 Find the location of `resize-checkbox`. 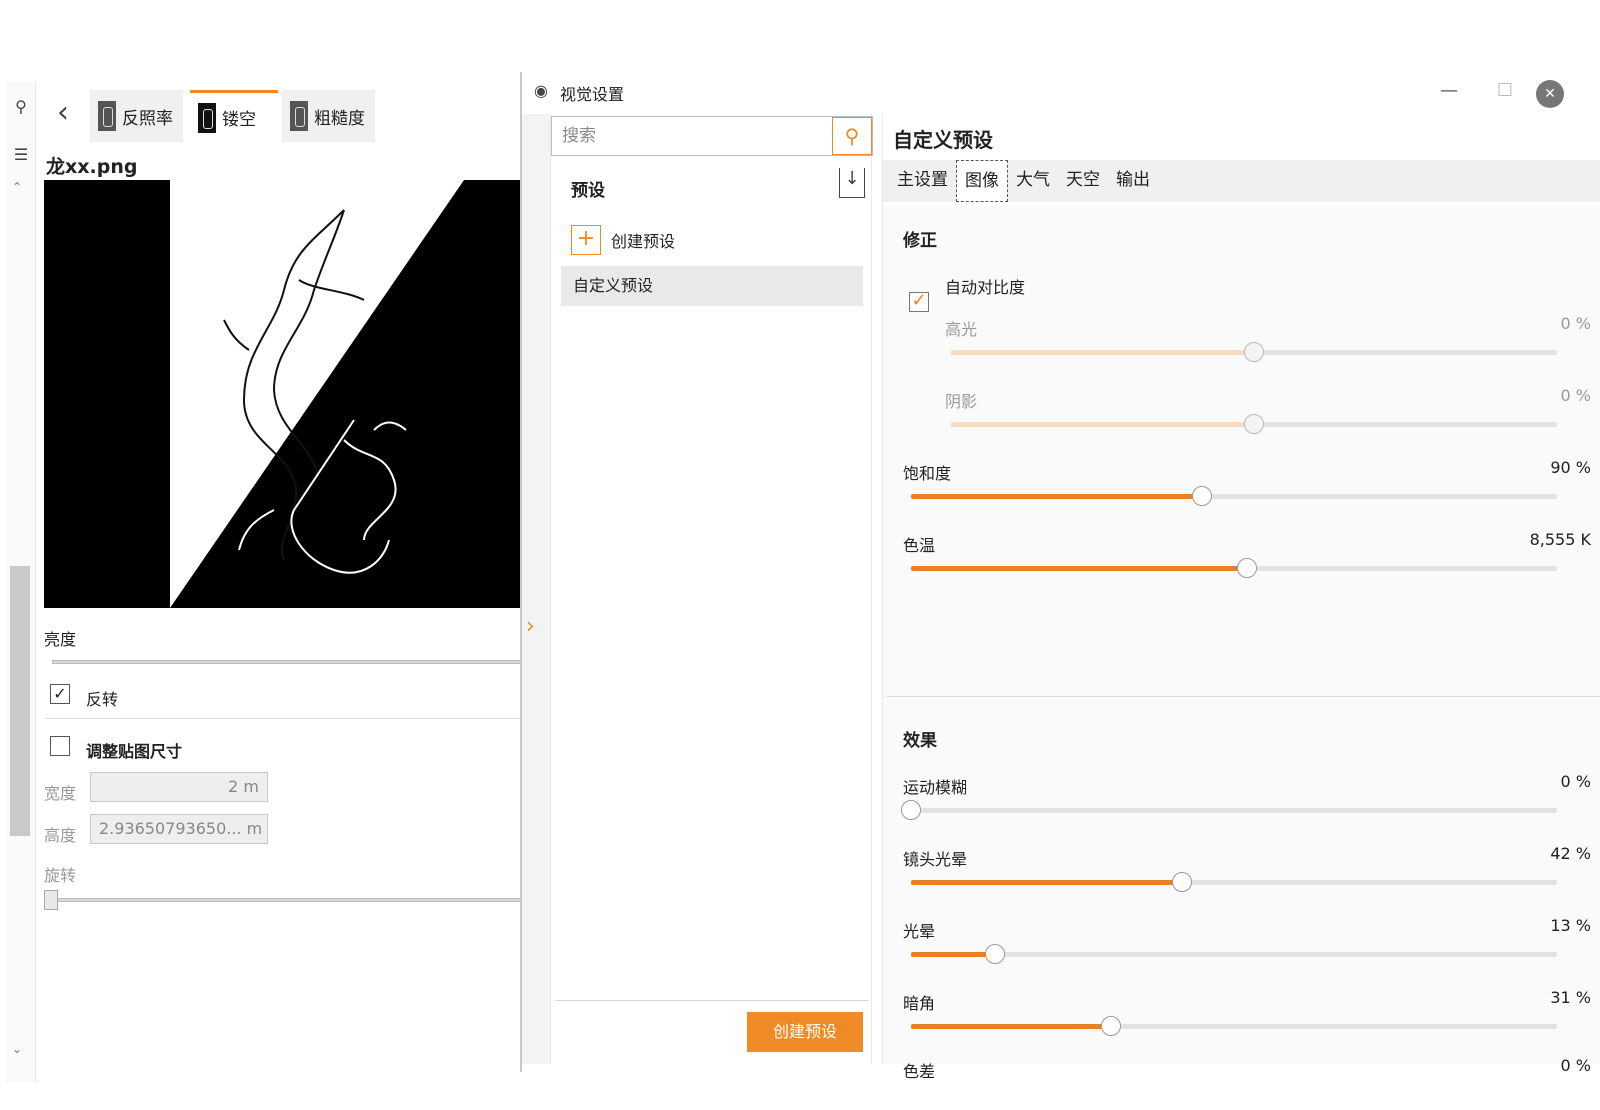

resize-checkbox is located at coordinates (60, 746).